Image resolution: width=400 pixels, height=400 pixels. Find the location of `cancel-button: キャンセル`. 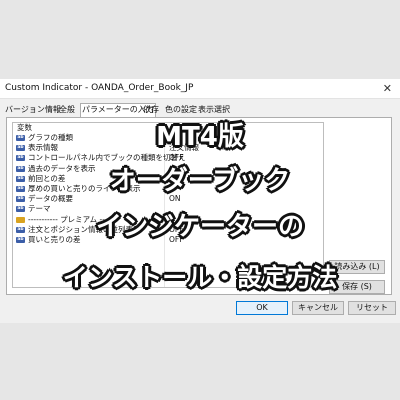

cancel-button: キャンセル is located at coordinates (318, 308).